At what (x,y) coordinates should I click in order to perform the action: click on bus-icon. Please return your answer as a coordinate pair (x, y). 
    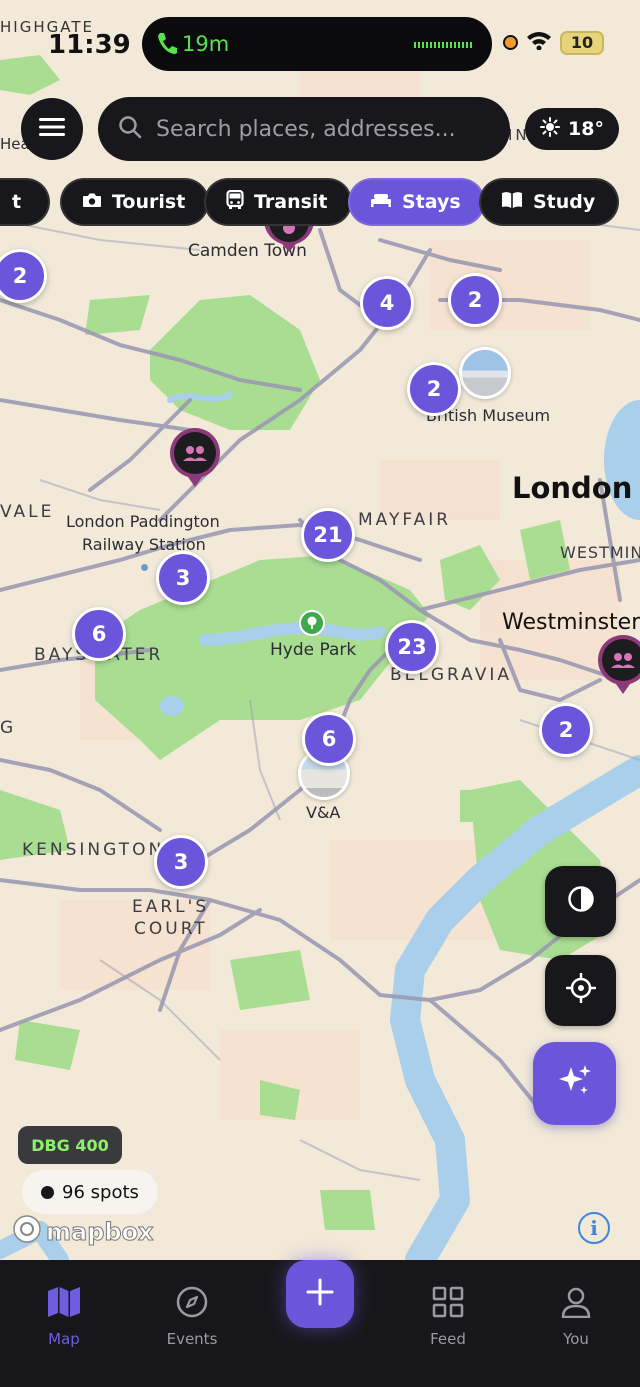
    Looking at the image, I should click on (235, 202).